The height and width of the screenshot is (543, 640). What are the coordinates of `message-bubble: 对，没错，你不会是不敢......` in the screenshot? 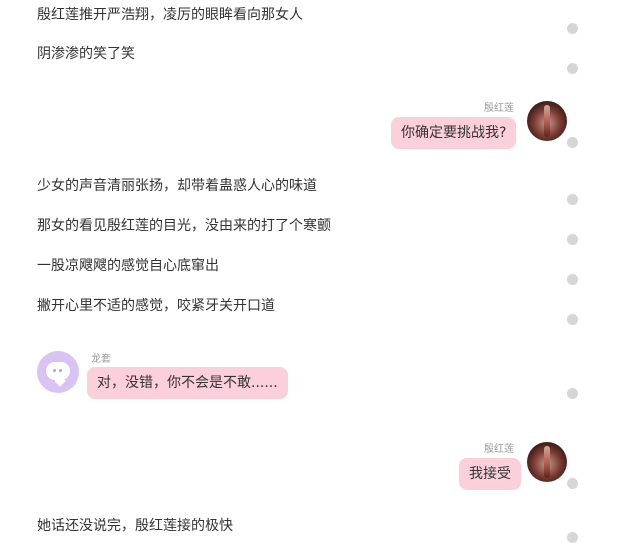 It's located at (187, 383).